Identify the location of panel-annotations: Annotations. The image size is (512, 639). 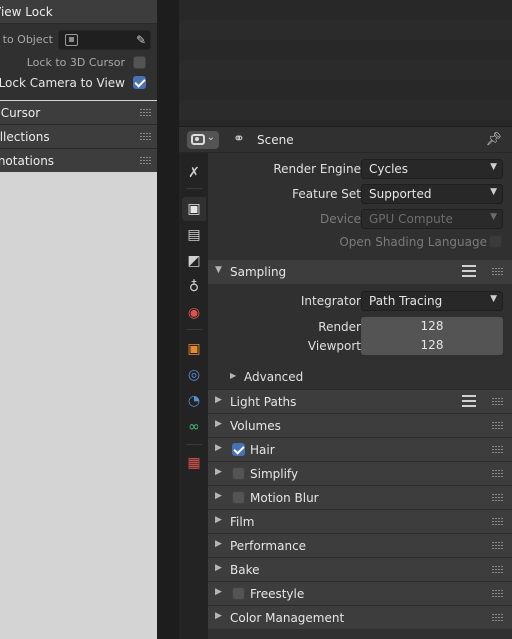
(78, 161).